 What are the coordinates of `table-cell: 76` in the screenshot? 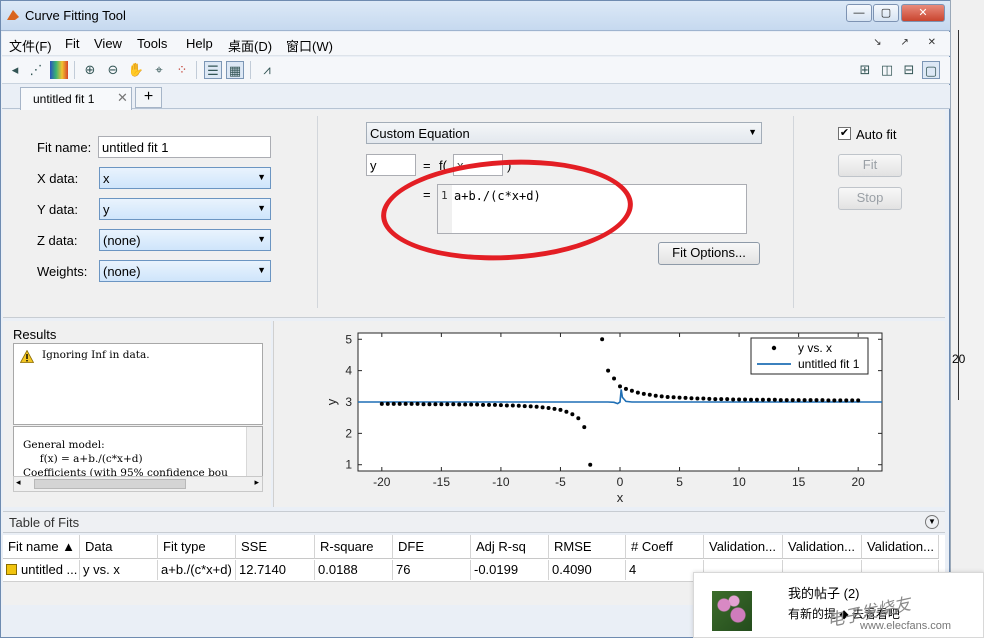 It's located at (432, 570).